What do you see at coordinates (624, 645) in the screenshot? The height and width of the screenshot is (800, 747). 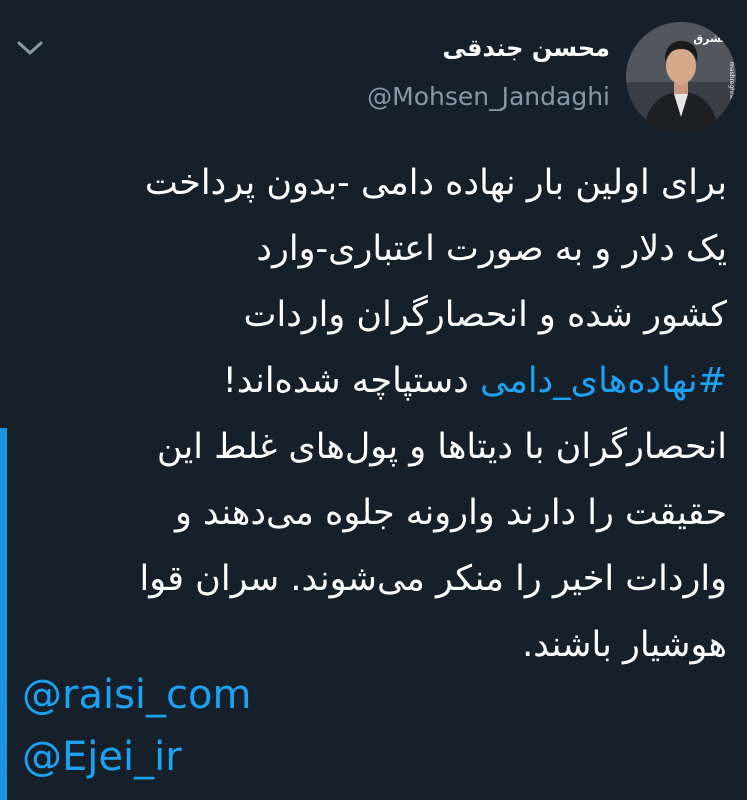 I see `tweet-line: هوشیار باشند.` at bounding box center [624, 645].